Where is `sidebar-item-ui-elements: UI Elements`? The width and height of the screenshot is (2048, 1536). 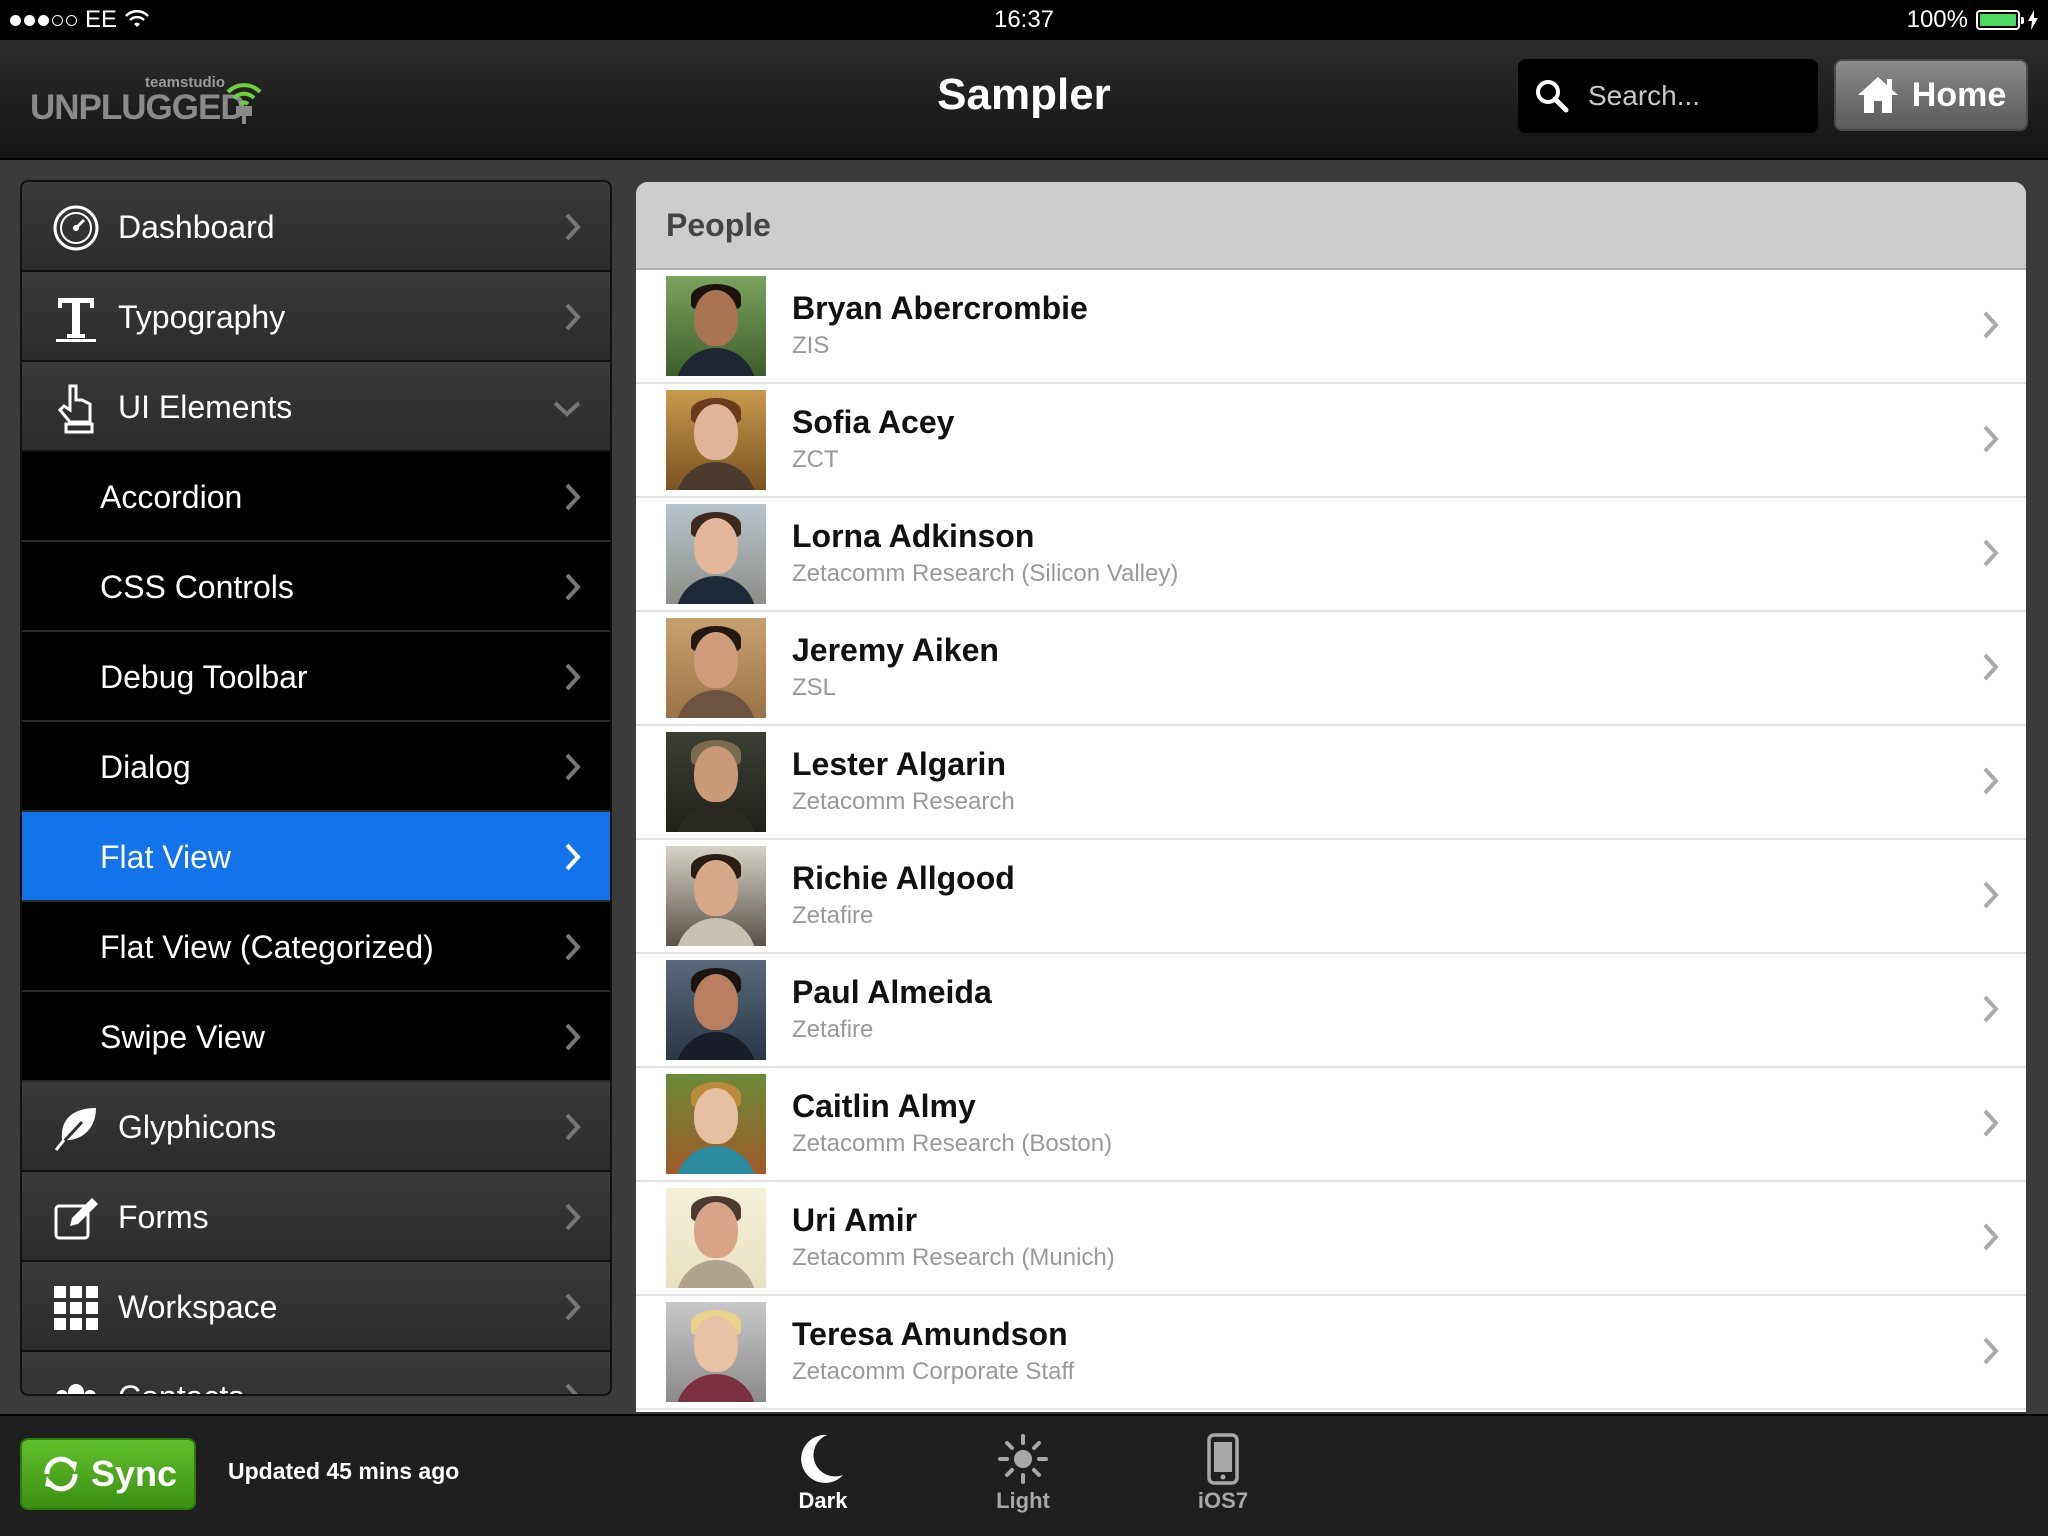 sidebar-item-ui-elements: UI Elements is located at coordinates (316, 407).